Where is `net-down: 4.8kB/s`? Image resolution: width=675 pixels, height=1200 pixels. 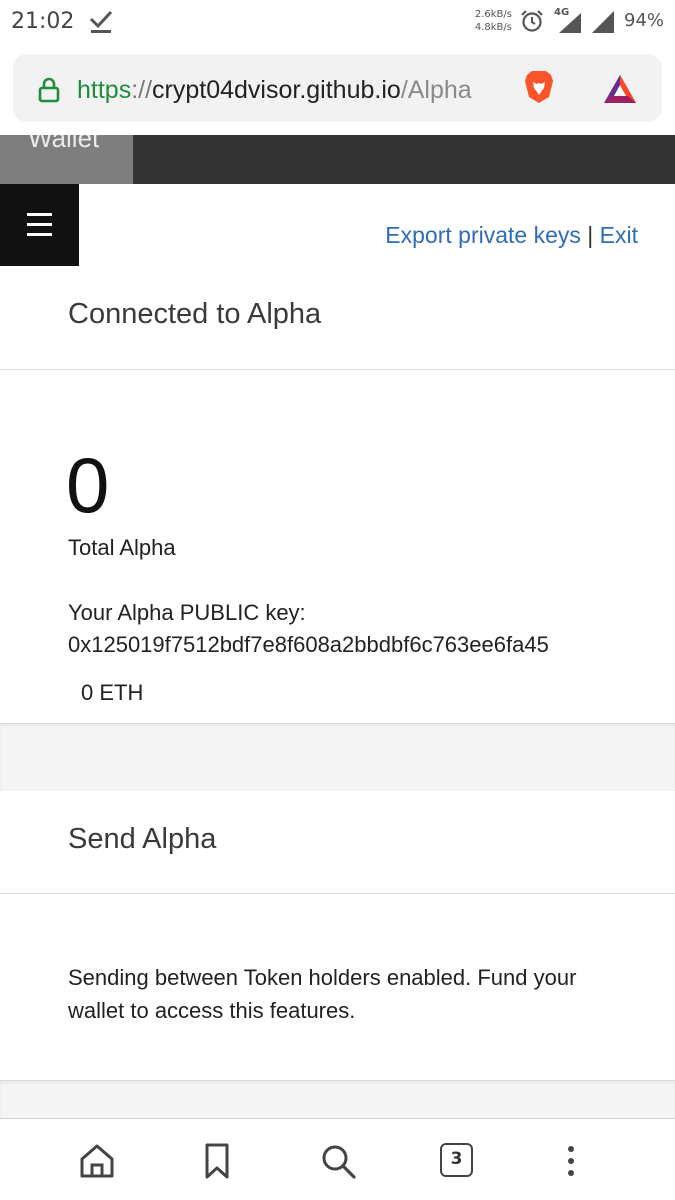 net-down: 4.8kB/s is located at coordinates (493, 27).